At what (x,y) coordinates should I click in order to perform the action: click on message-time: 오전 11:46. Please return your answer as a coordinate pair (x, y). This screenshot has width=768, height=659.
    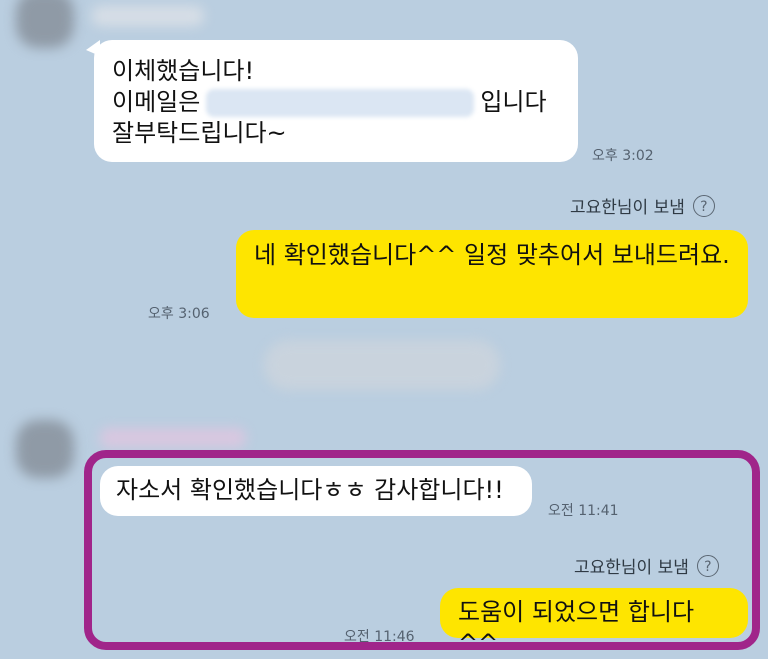
    Looking at the image, I should click on (379, 637).